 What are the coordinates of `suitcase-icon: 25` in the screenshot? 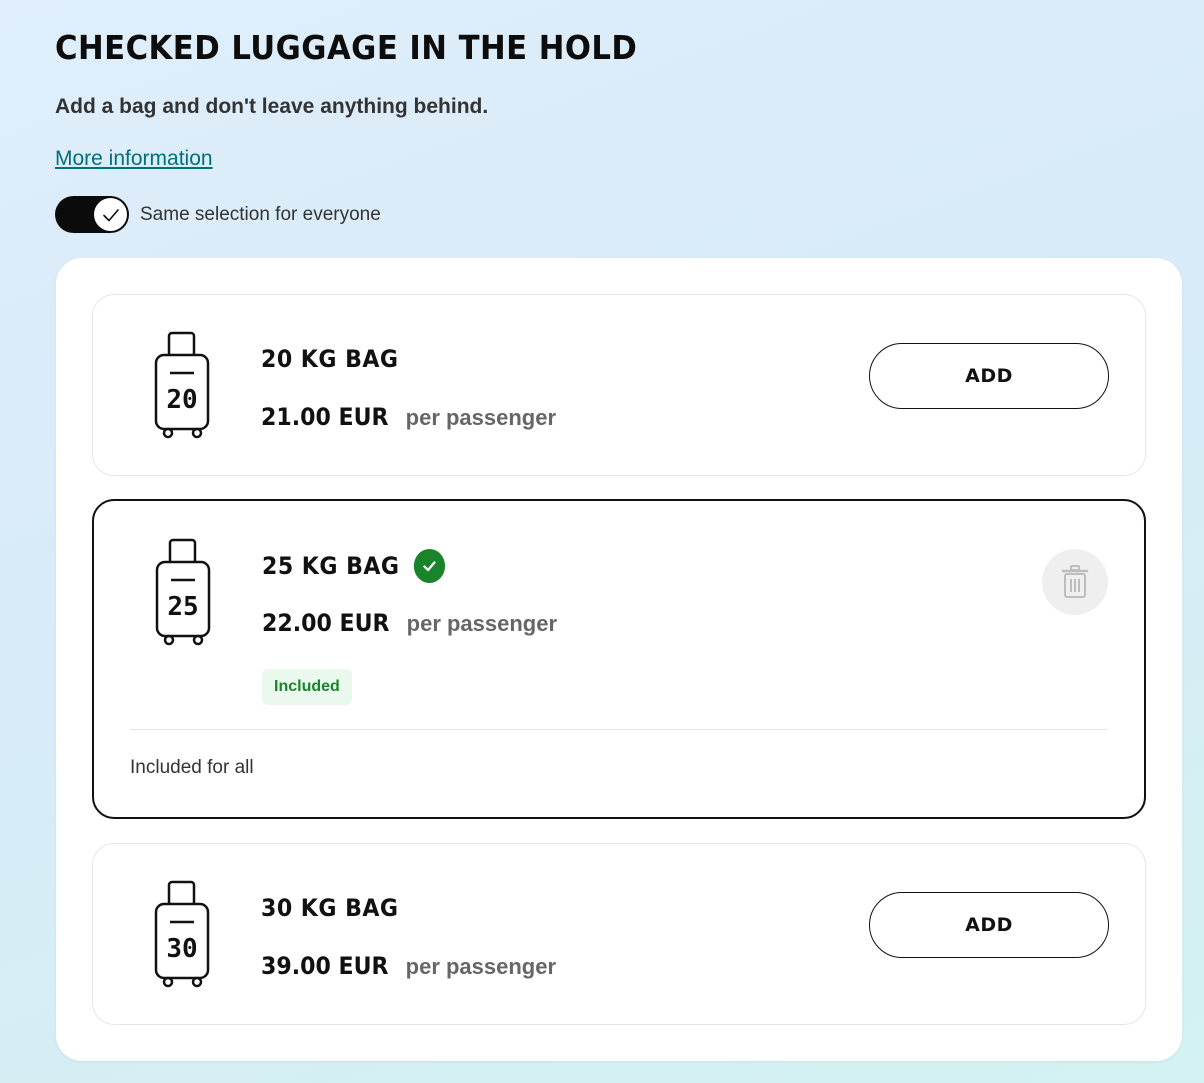 It's located at (183, 592).